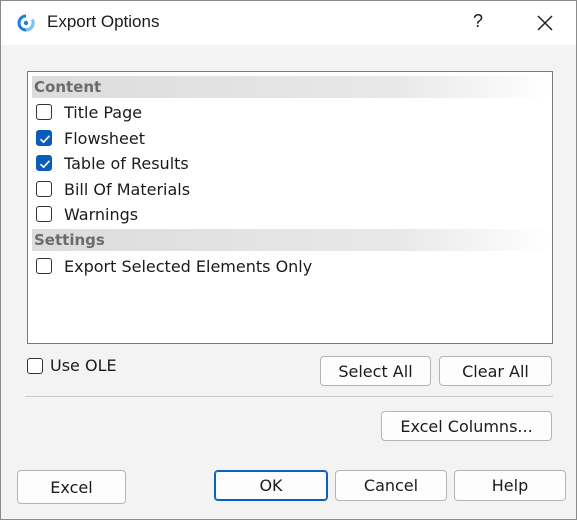  What do you see at coordinates (104, 138) in the screenshot?
I see `list-item-label: Flowsheet` at bounding box center [104, 138].